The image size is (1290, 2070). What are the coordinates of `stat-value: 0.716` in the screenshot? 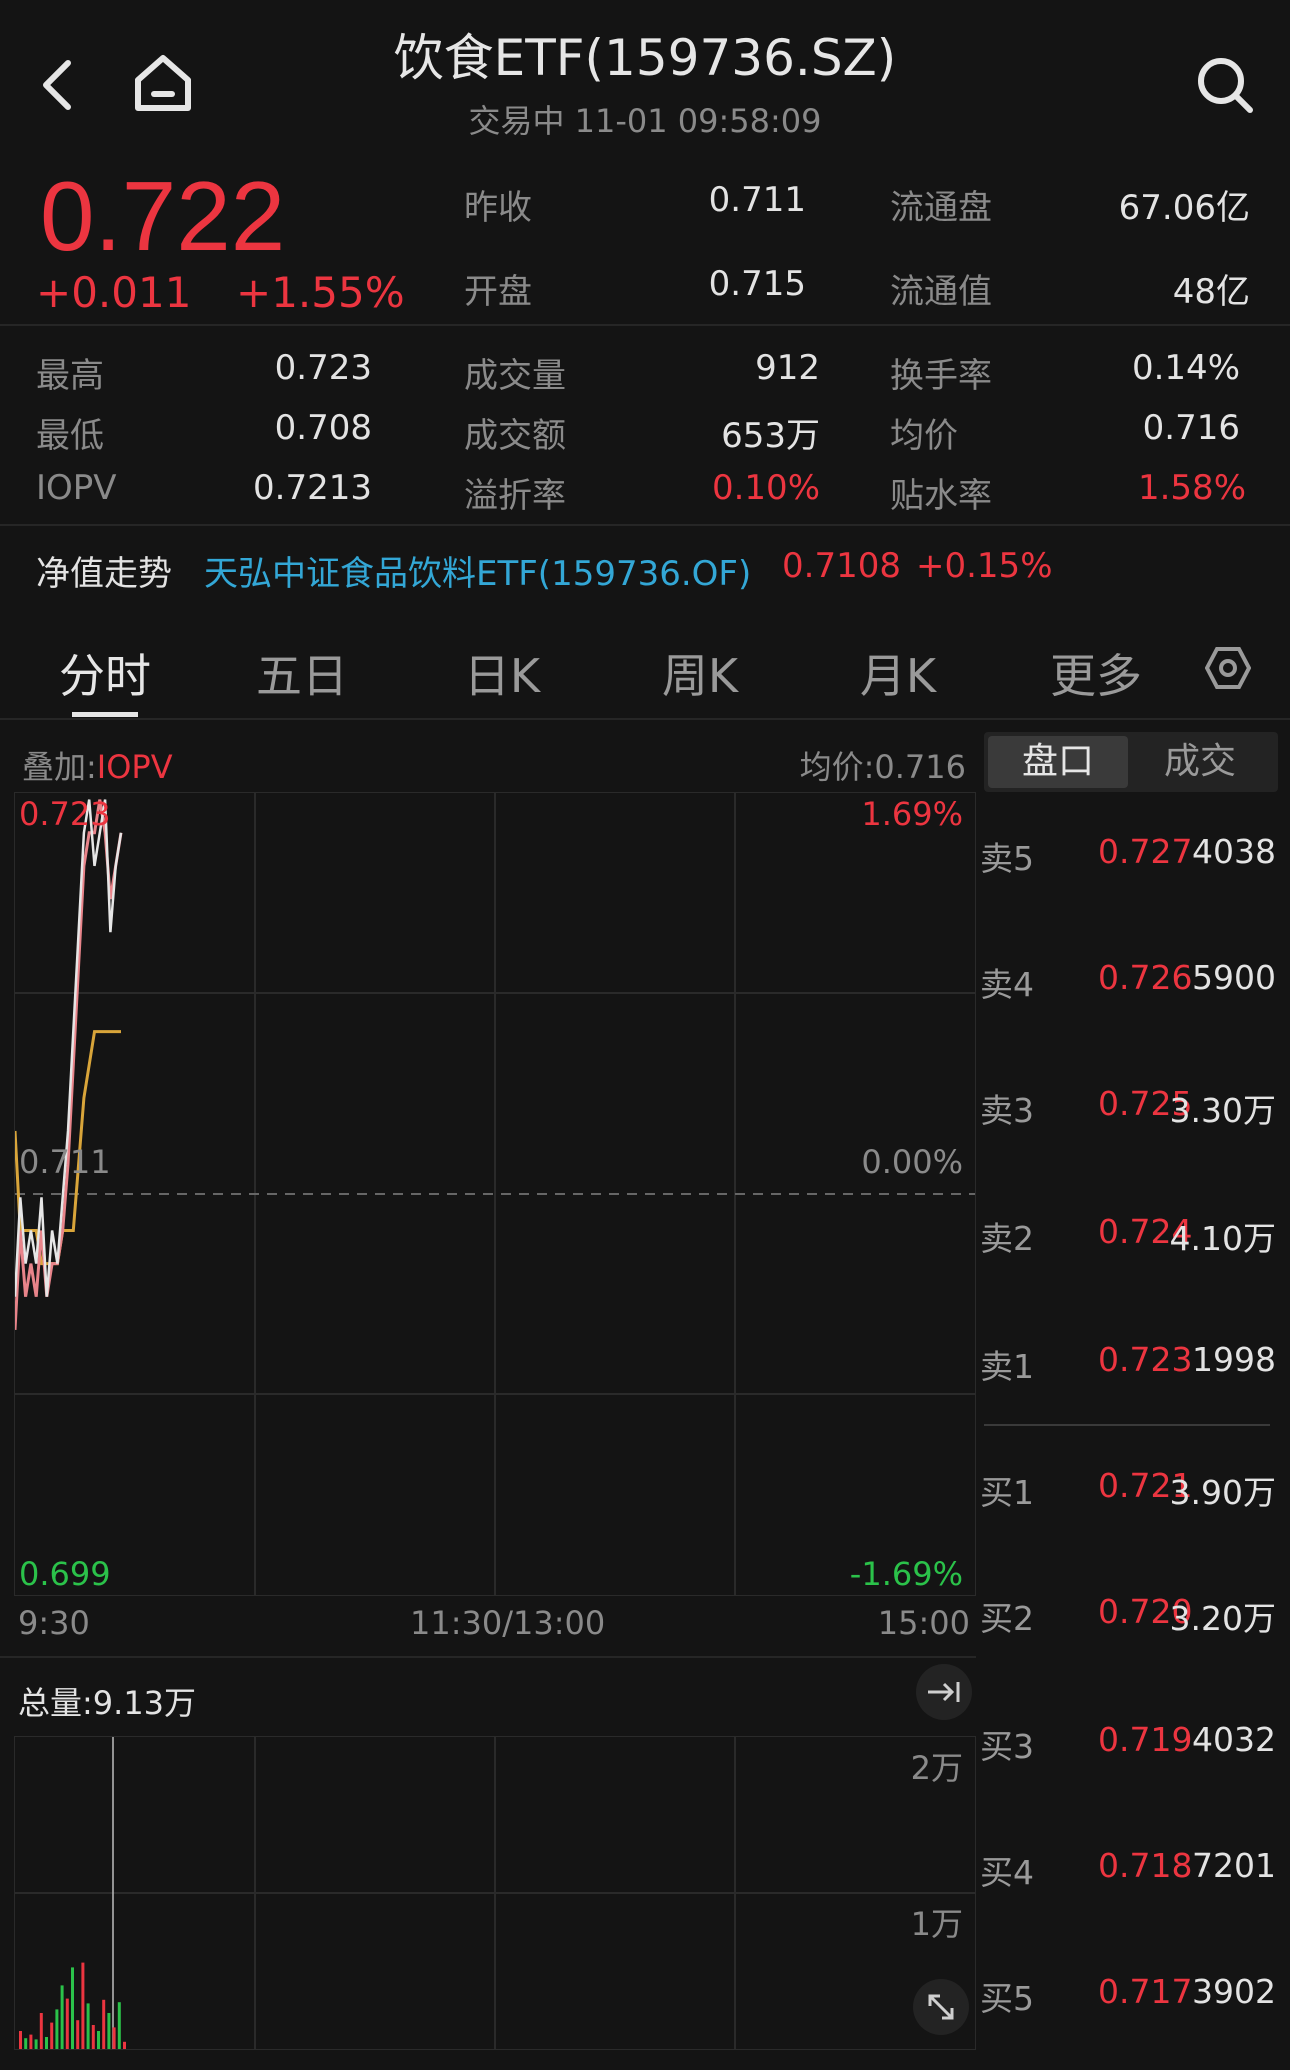 It's located at (1191, 428).